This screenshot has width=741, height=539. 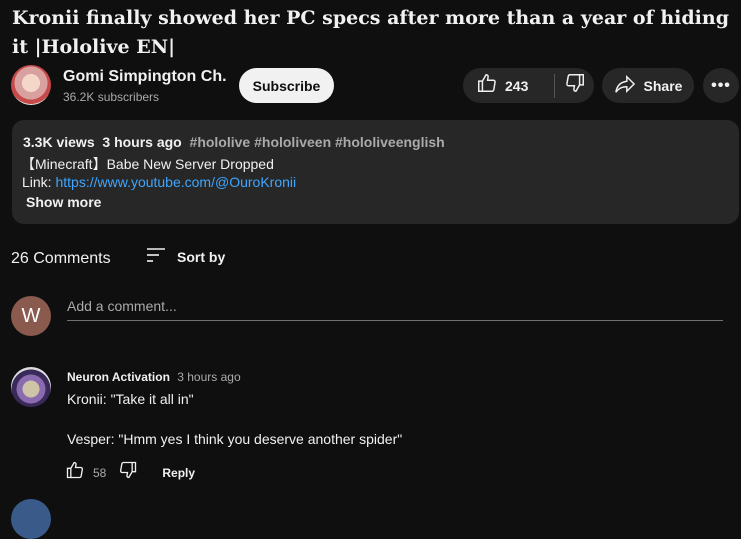 What do you see at coordinates (145, 77) in the screenshot?
I see `channel-name: Gomi Simpington Ch.` at bounding box center [145, 77].